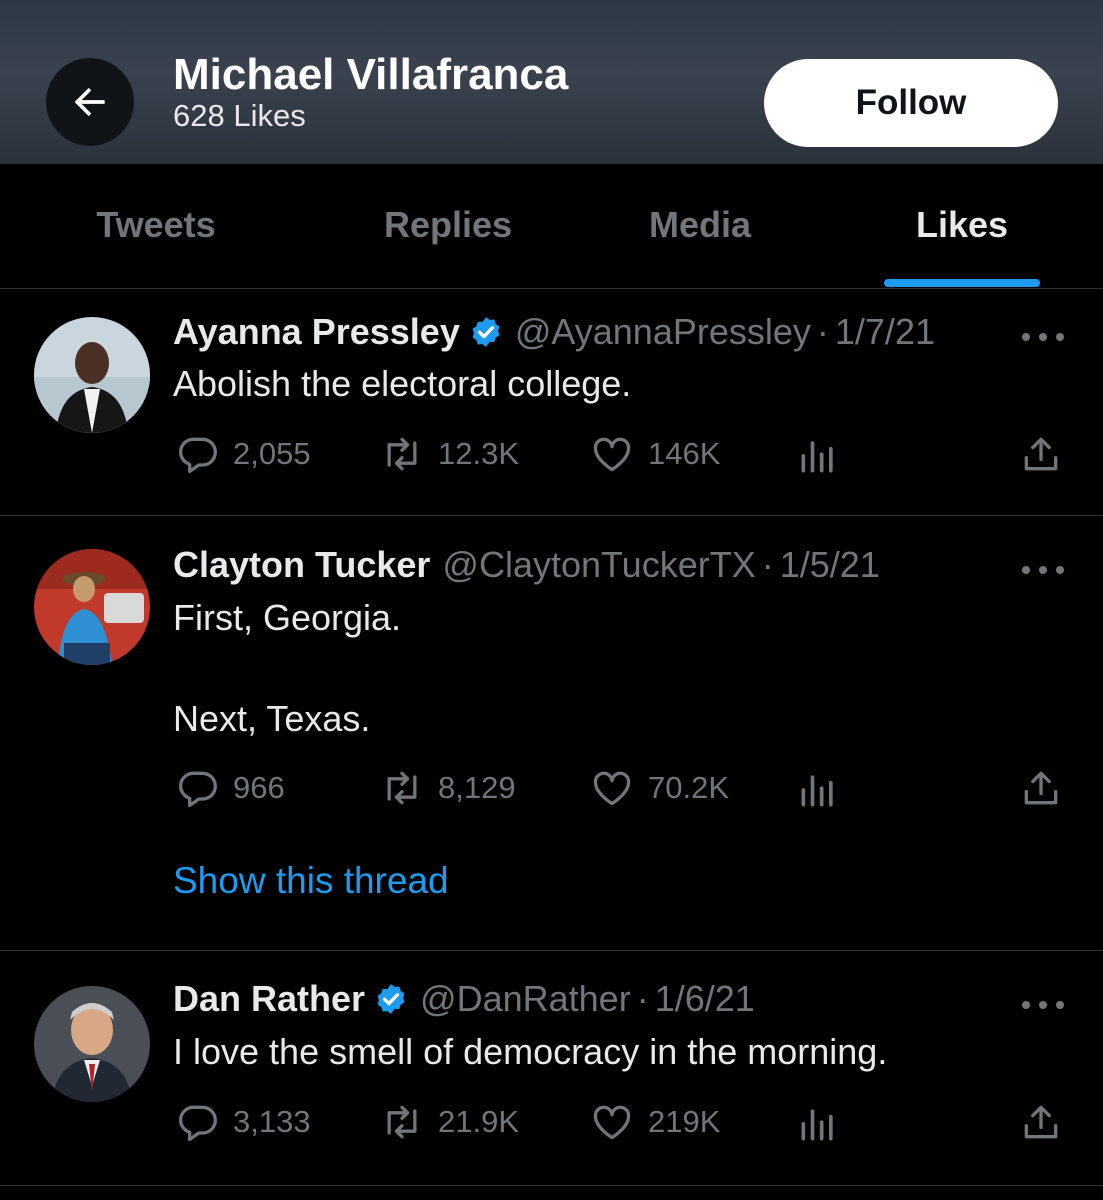  Describe the element at coordinates (155, 225) in the screenshot. I see `tab-tweets: Tweets` at that location.